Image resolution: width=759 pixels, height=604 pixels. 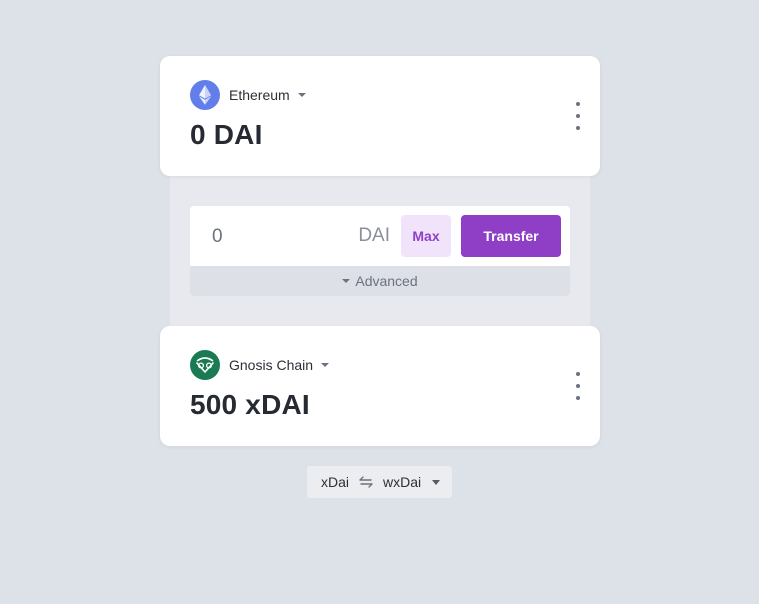 I want to click on source-menu-button, so click(x=578, y=116).